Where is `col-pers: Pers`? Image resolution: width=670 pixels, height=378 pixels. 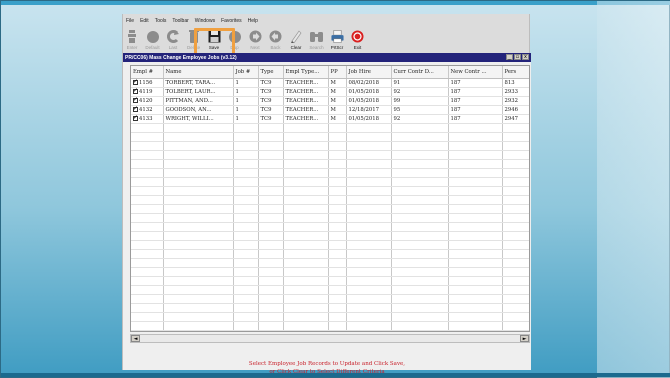
col-pers: Pers is located at coordinates (515, 72).